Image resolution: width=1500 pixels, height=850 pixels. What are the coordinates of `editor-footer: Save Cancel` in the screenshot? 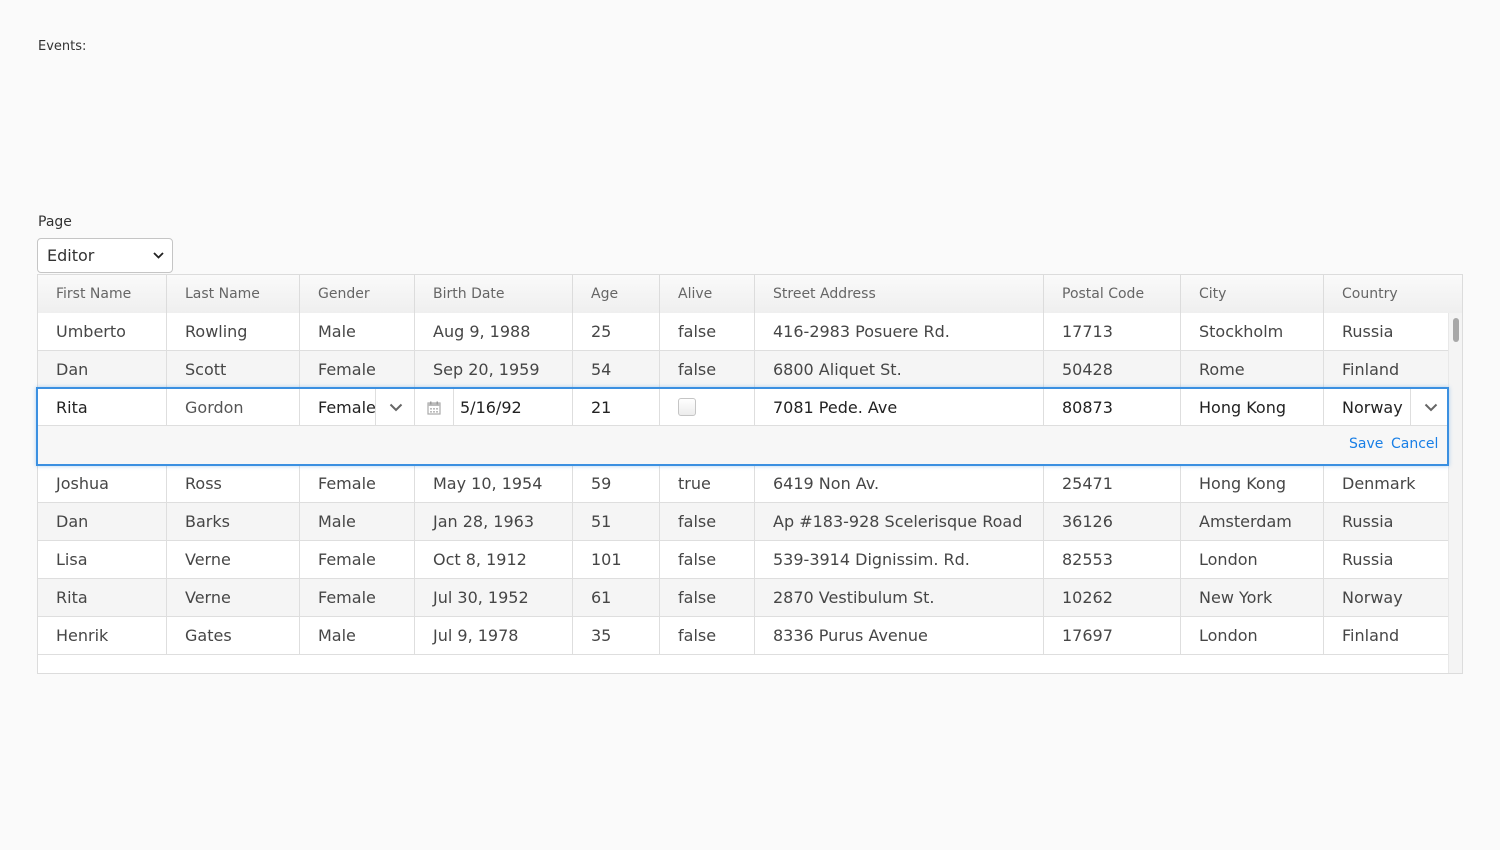 It's located at (742, 445).